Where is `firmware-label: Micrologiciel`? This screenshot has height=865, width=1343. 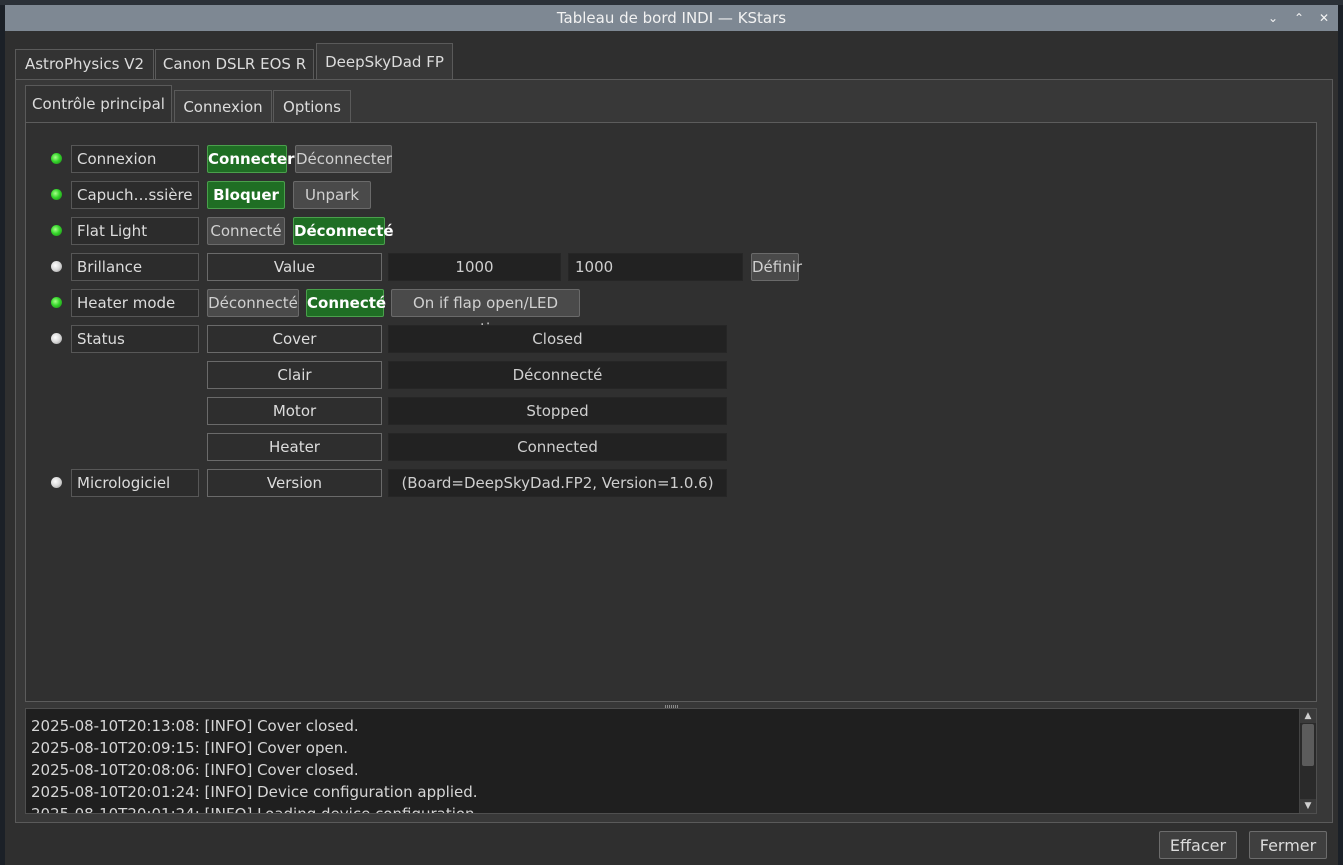 firmware-label: Micrologiciel is located at coordinates (135, 483).